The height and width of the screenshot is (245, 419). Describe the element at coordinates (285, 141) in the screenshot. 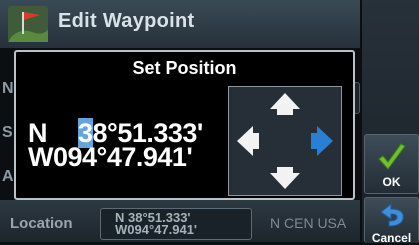

I see `direction-pad` at that location.